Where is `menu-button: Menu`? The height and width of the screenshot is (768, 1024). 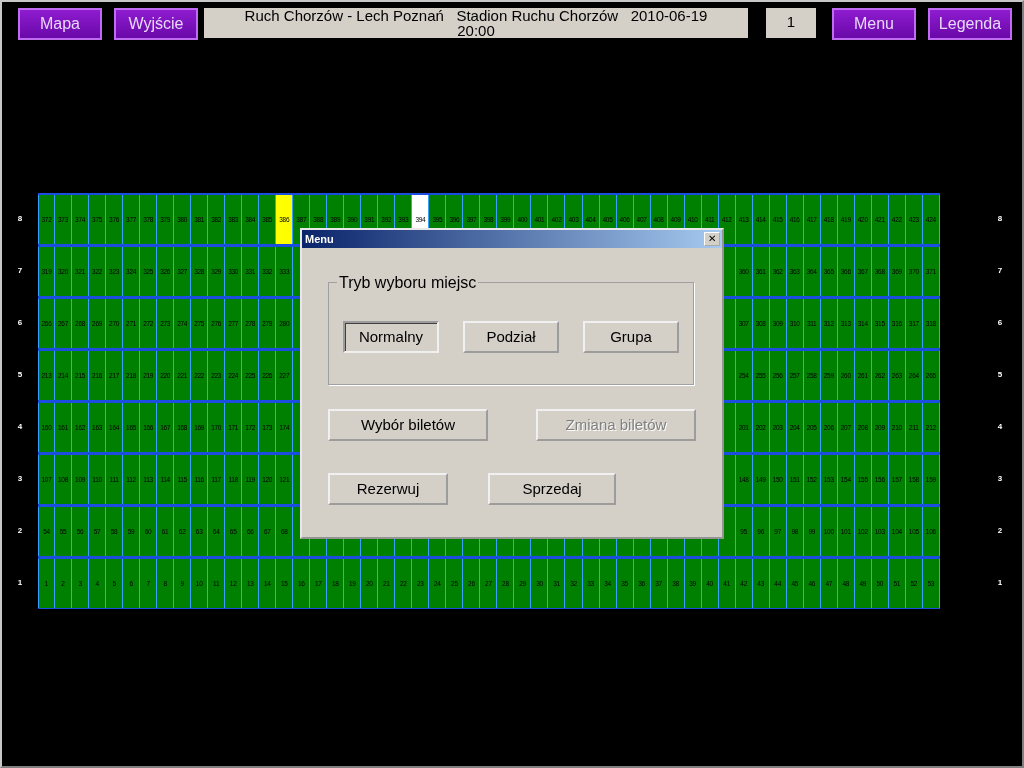 menu-button: Menu is located at coordinates (874, 24).